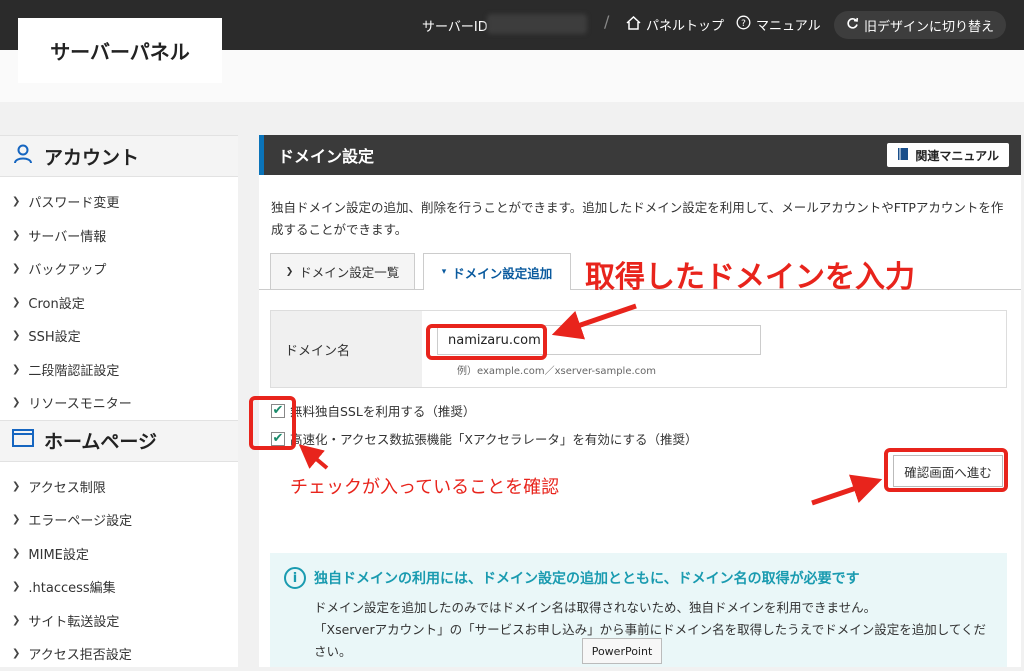 The width and height of the screenshot is (1024, 671). What do you see at coordinates (444, 272) in the screenshot?
I see `chevron-down-icon: ▾` at bounding box center [444, 272].